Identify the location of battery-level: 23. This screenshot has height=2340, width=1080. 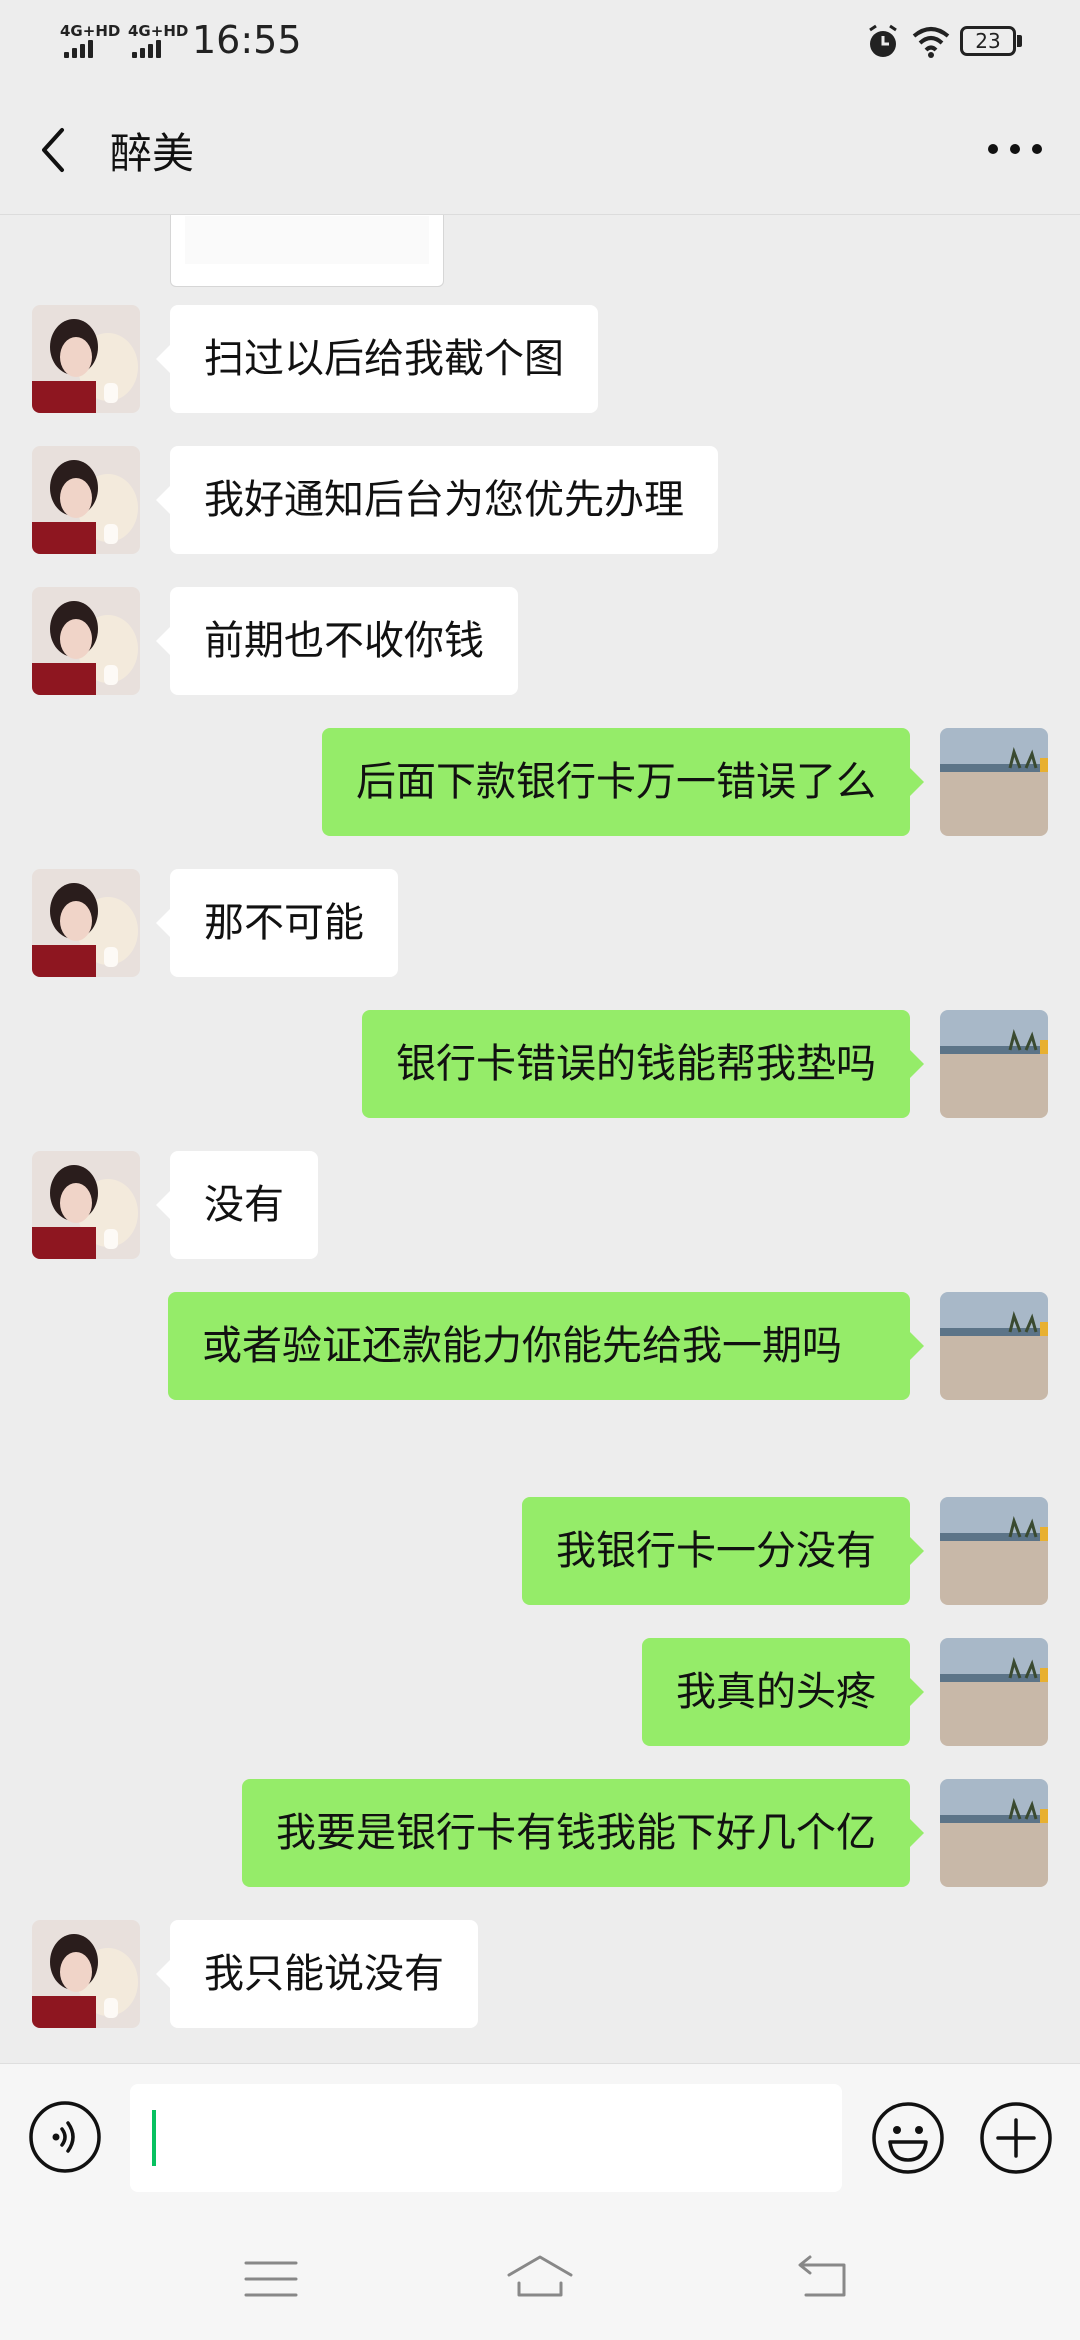
(988, 41).